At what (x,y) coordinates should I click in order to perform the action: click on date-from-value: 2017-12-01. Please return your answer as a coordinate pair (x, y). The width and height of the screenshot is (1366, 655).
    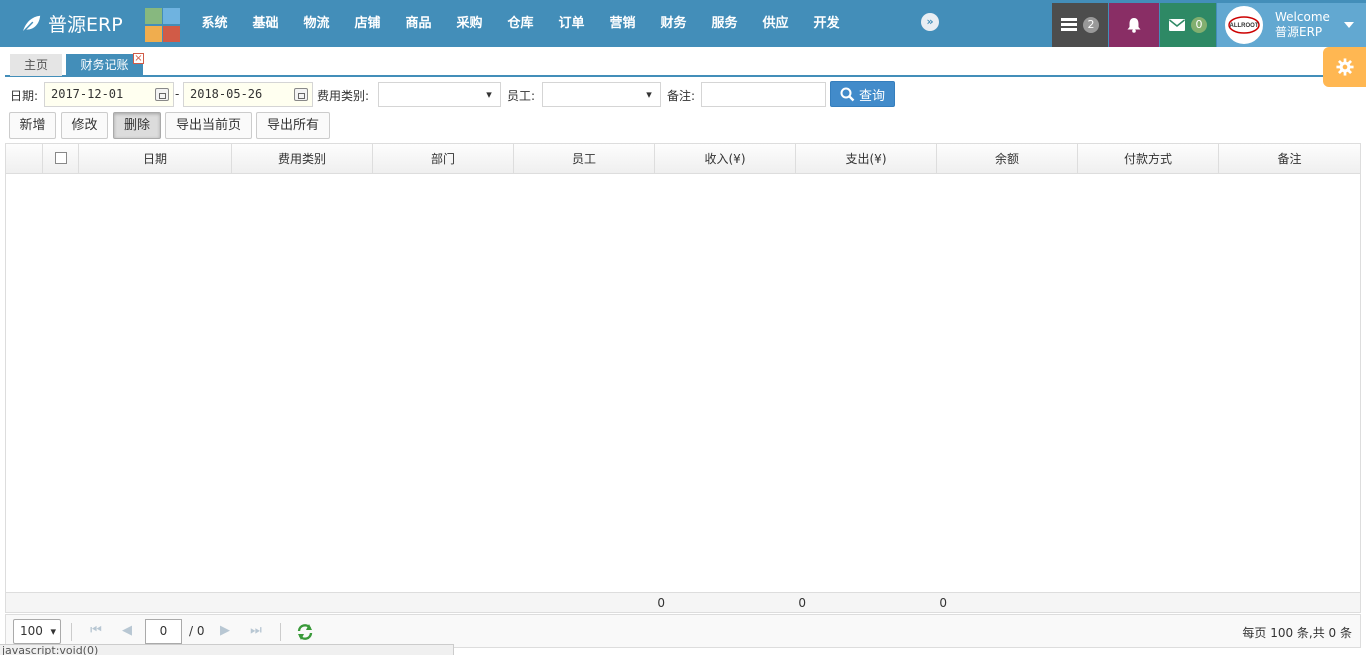
    Looking at the image, I should click on (87, 94).